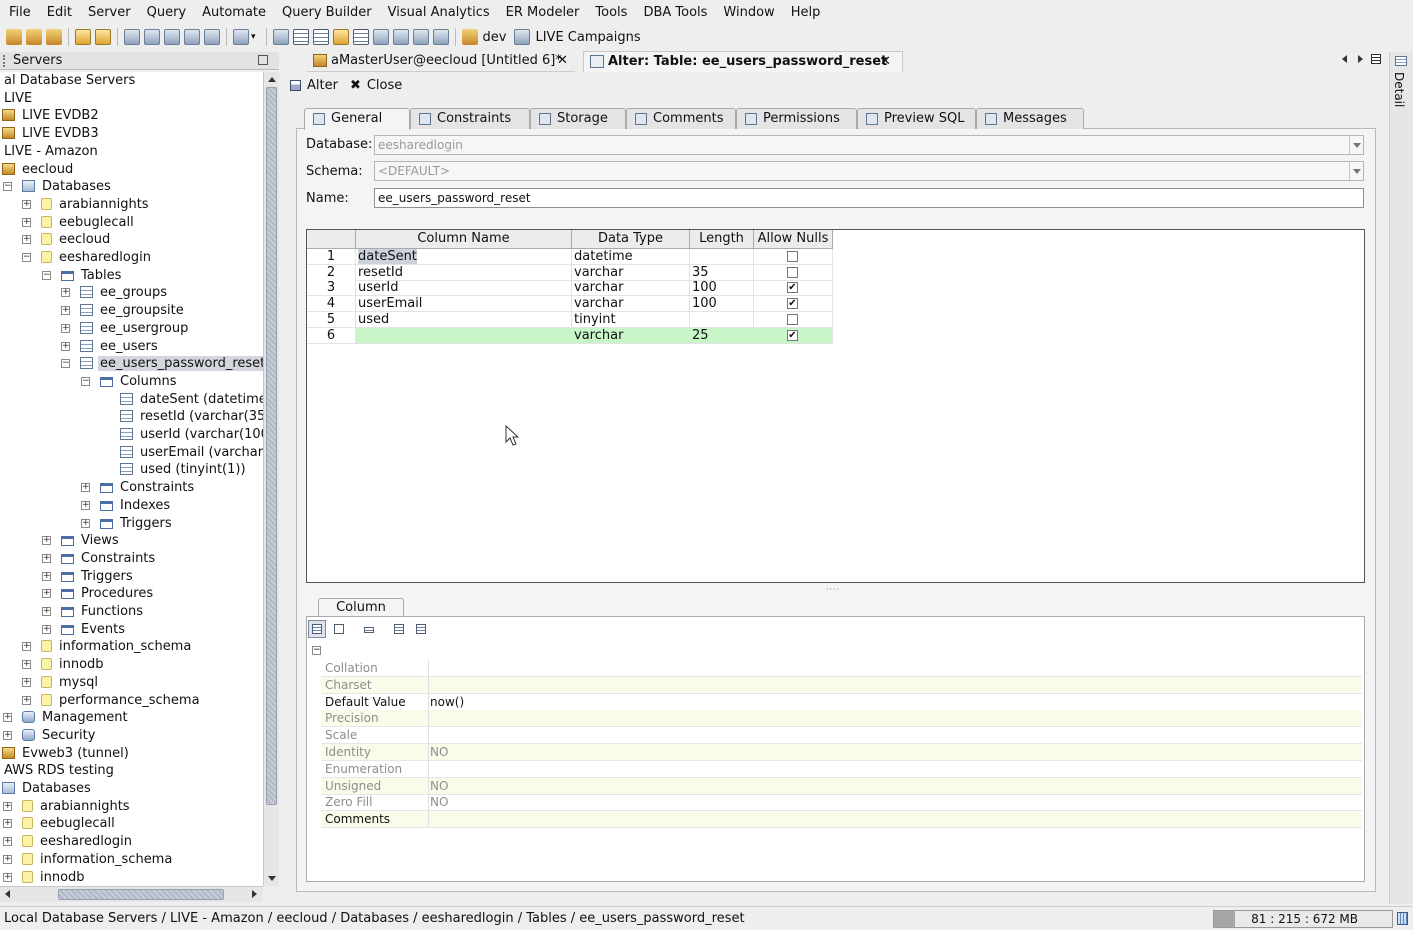  Describe the element at coordinates (841, 752) in the screenshot. I see `property-row: Identity NO` at that location.